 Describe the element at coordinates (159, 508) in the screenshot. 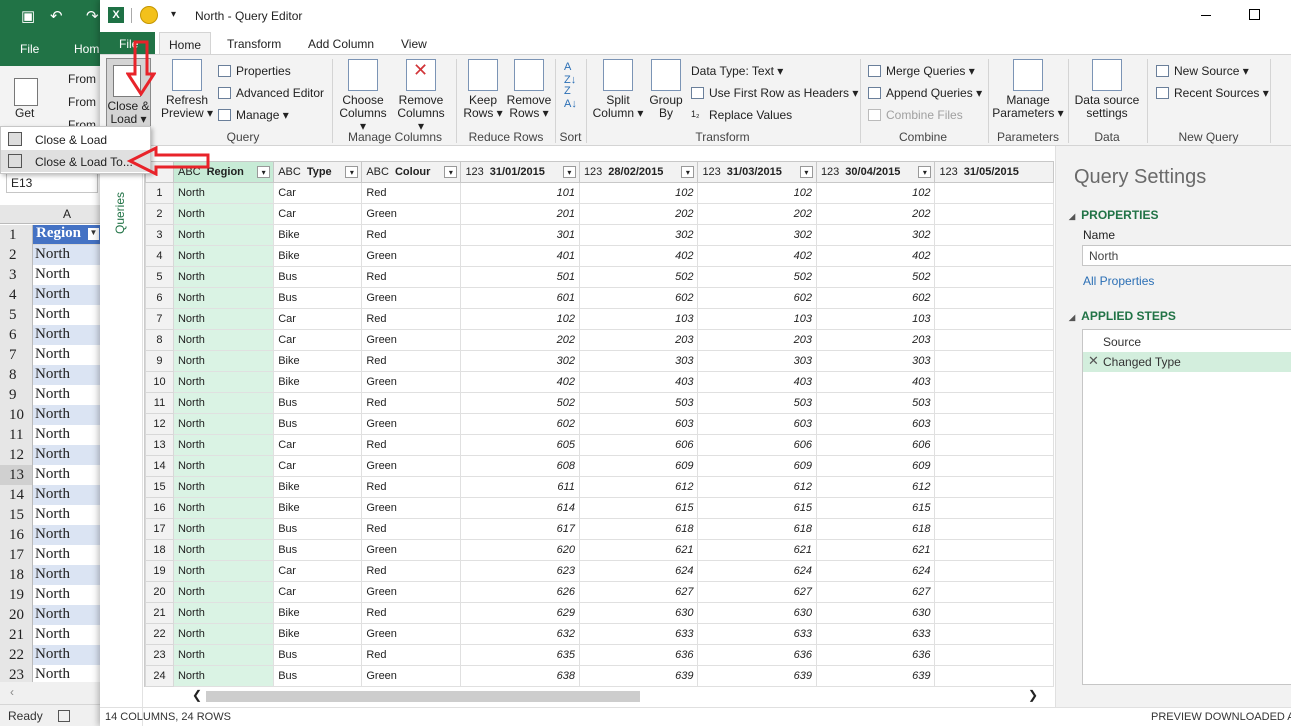

I see `row-number: 16` at that location.